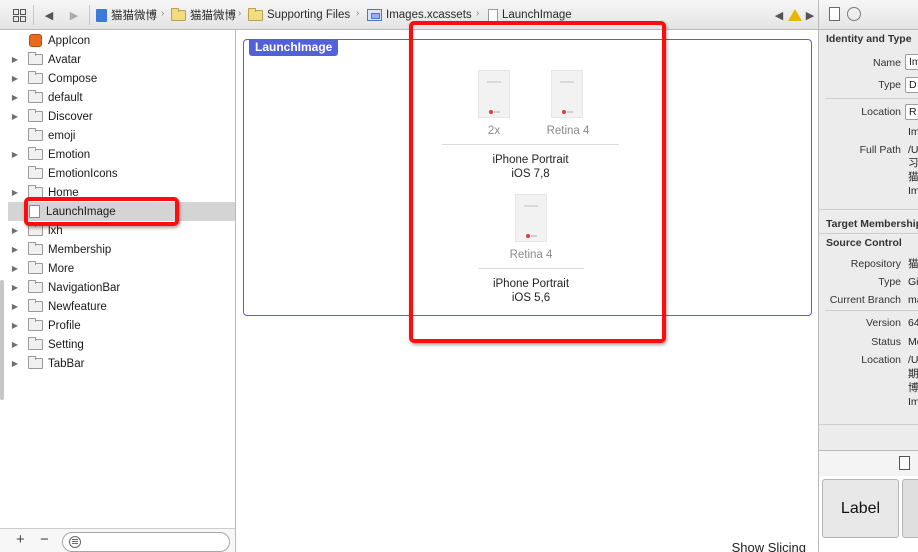 The height and width of the screenshot is (552, 918). Describe the element at coordinates (868, 463) in the screenshot. I see `library-bar` at that location.